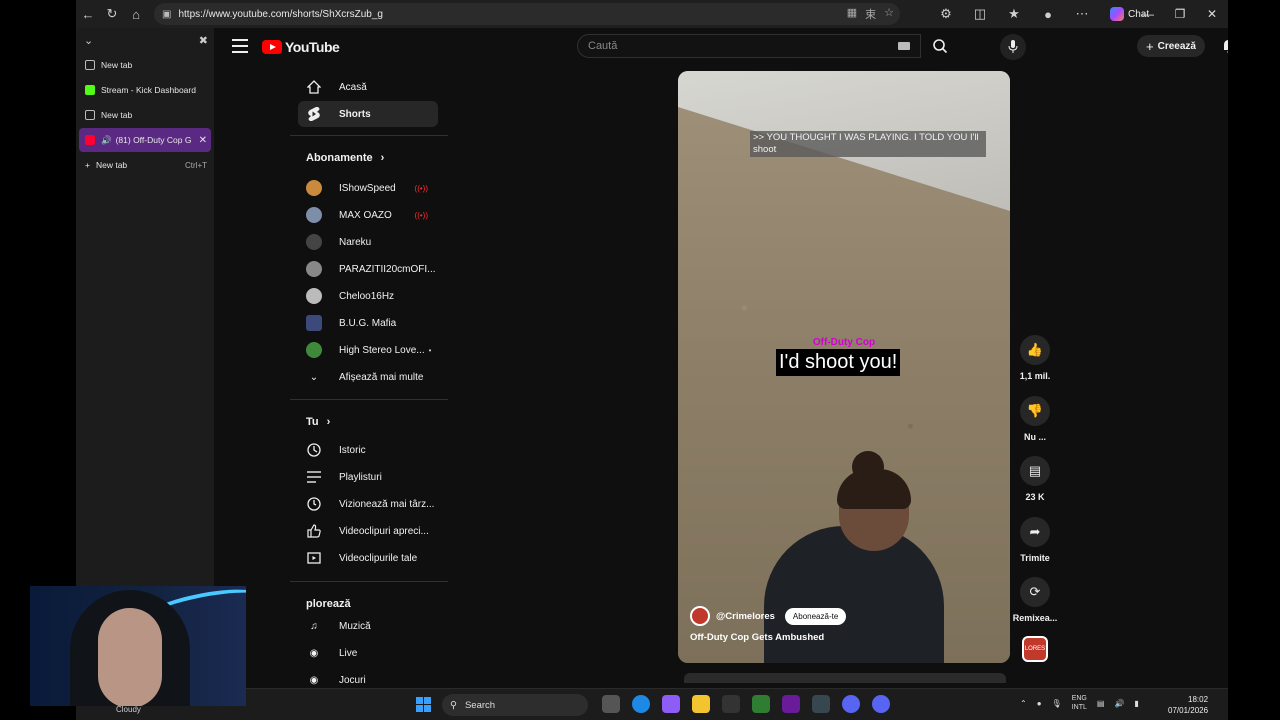  I want to click on translate-icon: 束, so click(870, 14).